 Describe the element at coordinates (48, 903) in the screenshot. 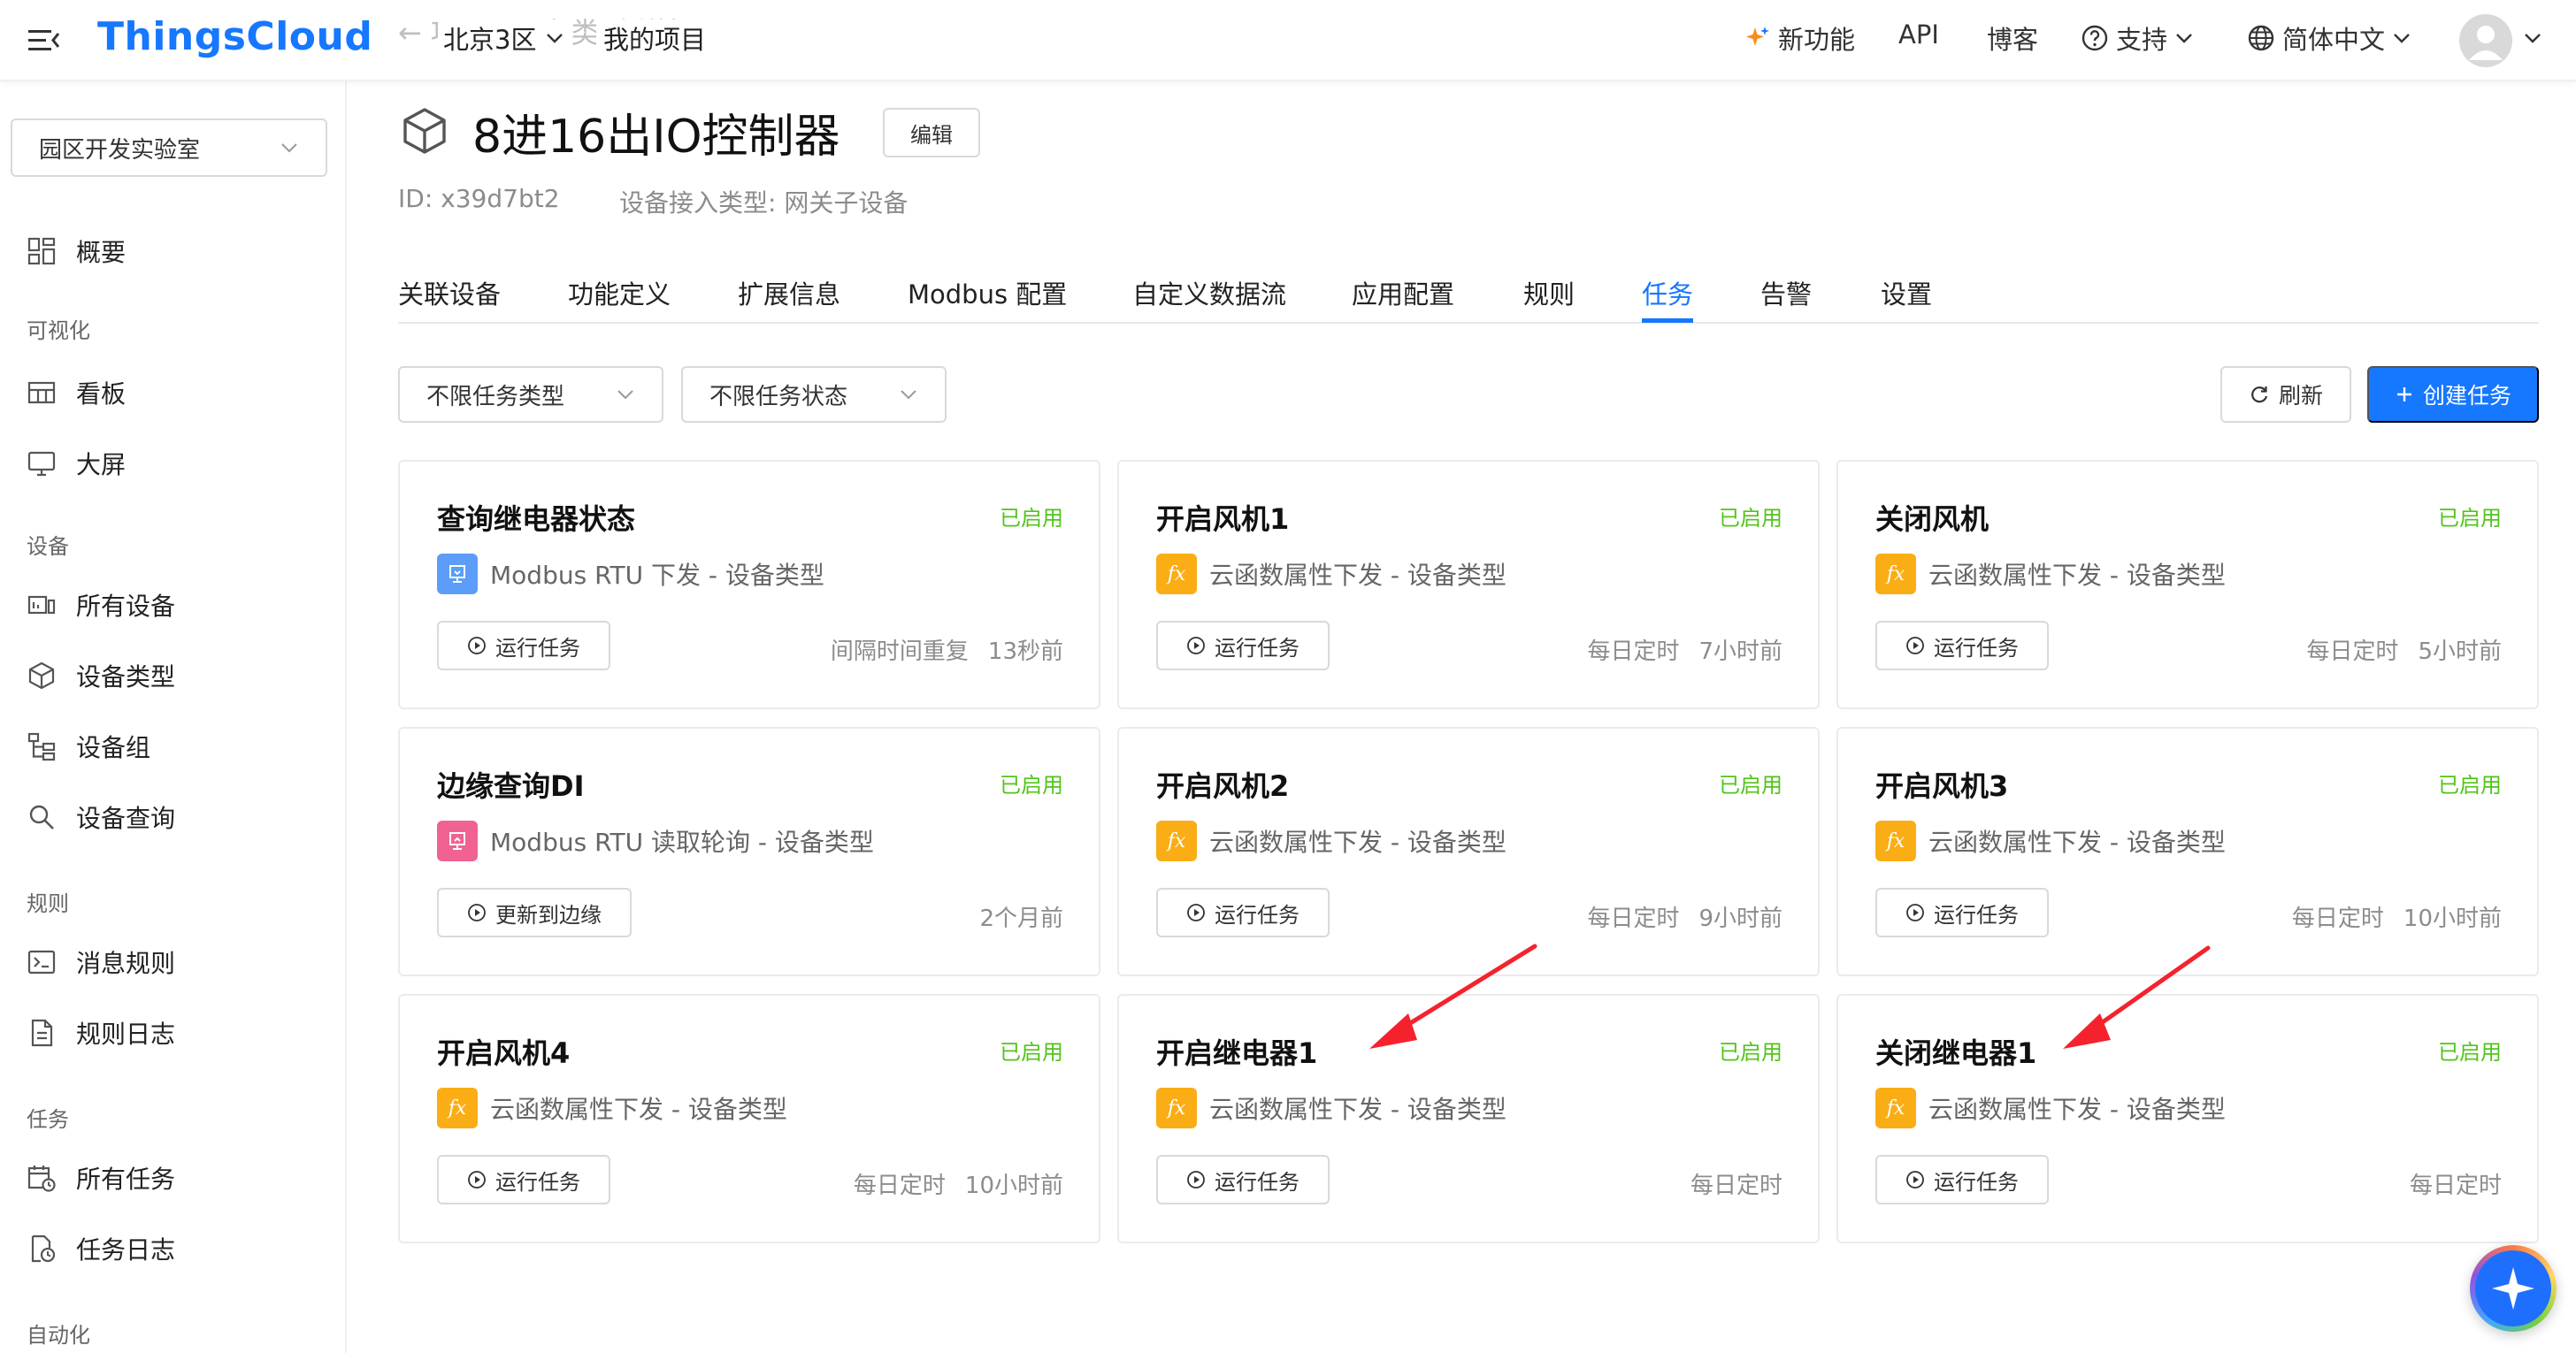

I see `sidebar-group-rules: 规则` at that location.